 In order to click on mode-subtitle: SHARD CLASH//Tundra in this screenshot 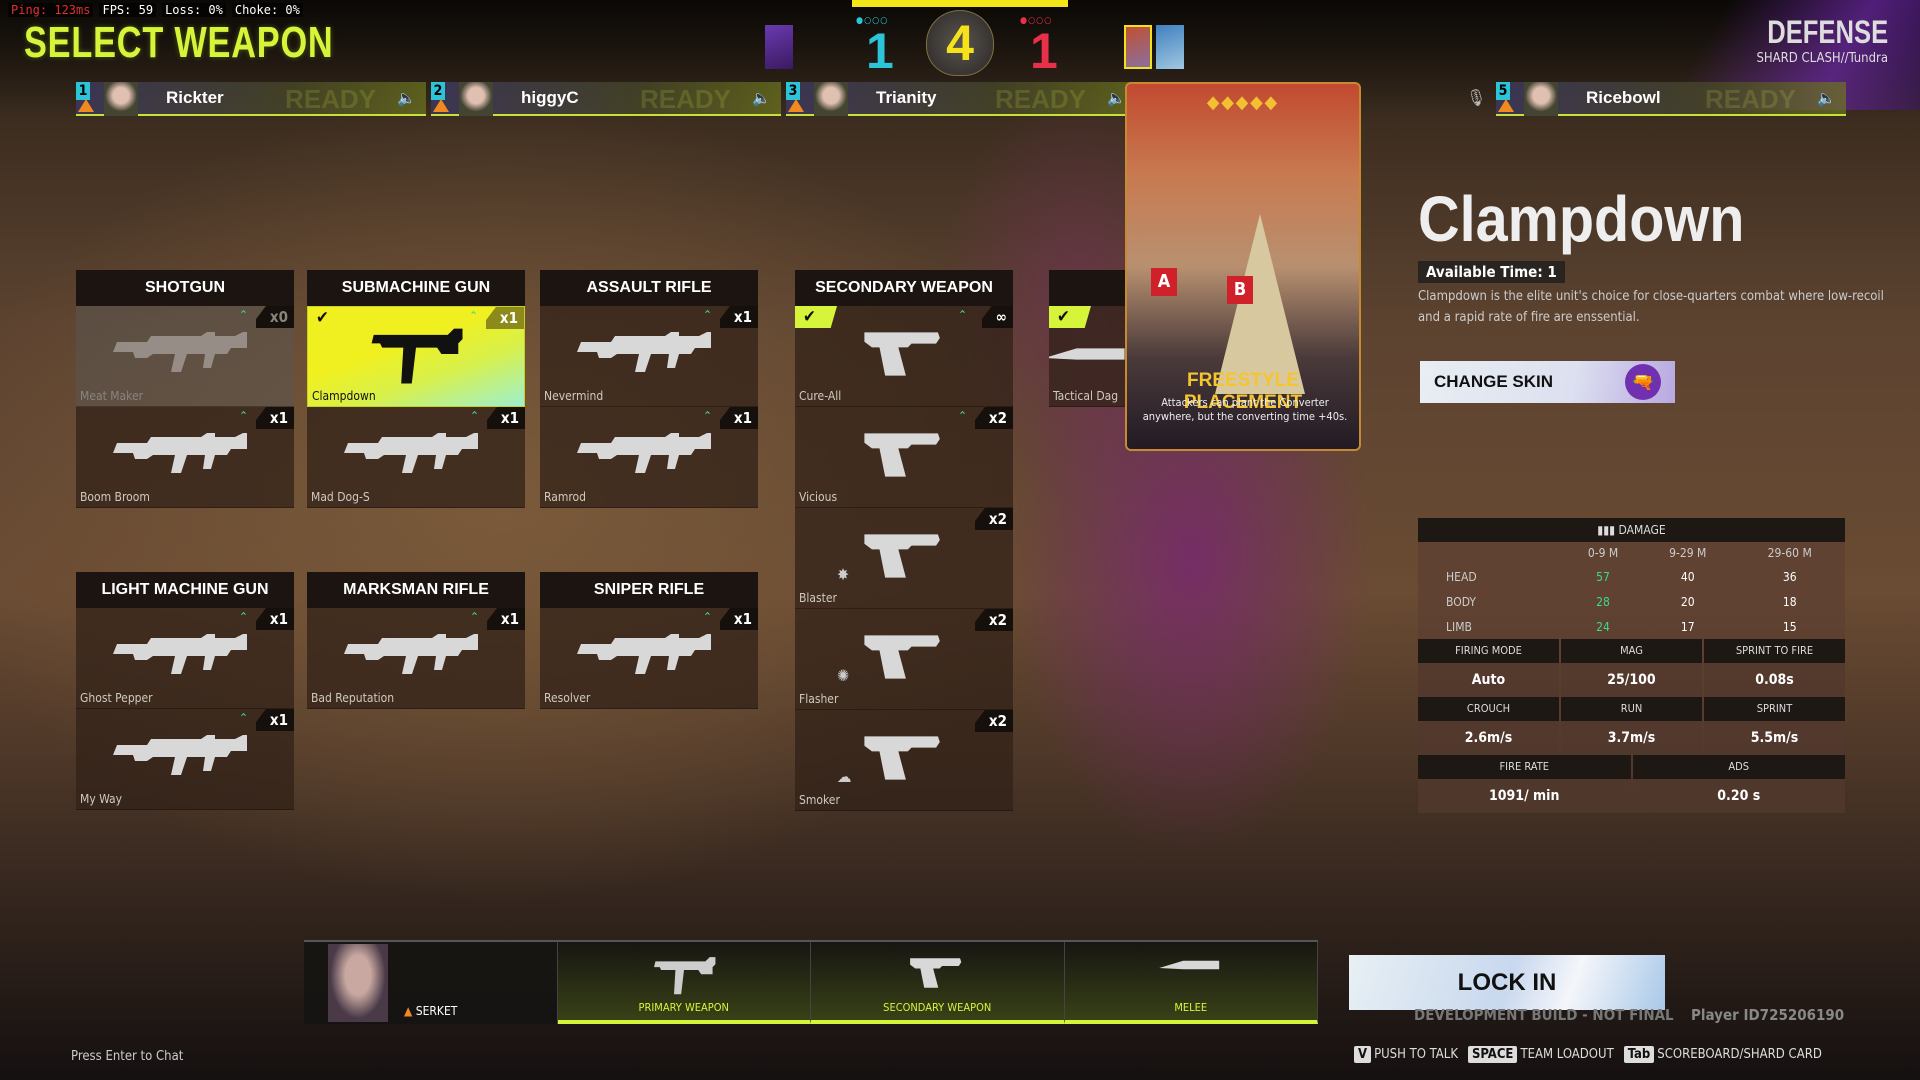, I will do `click(1822, 58)`.